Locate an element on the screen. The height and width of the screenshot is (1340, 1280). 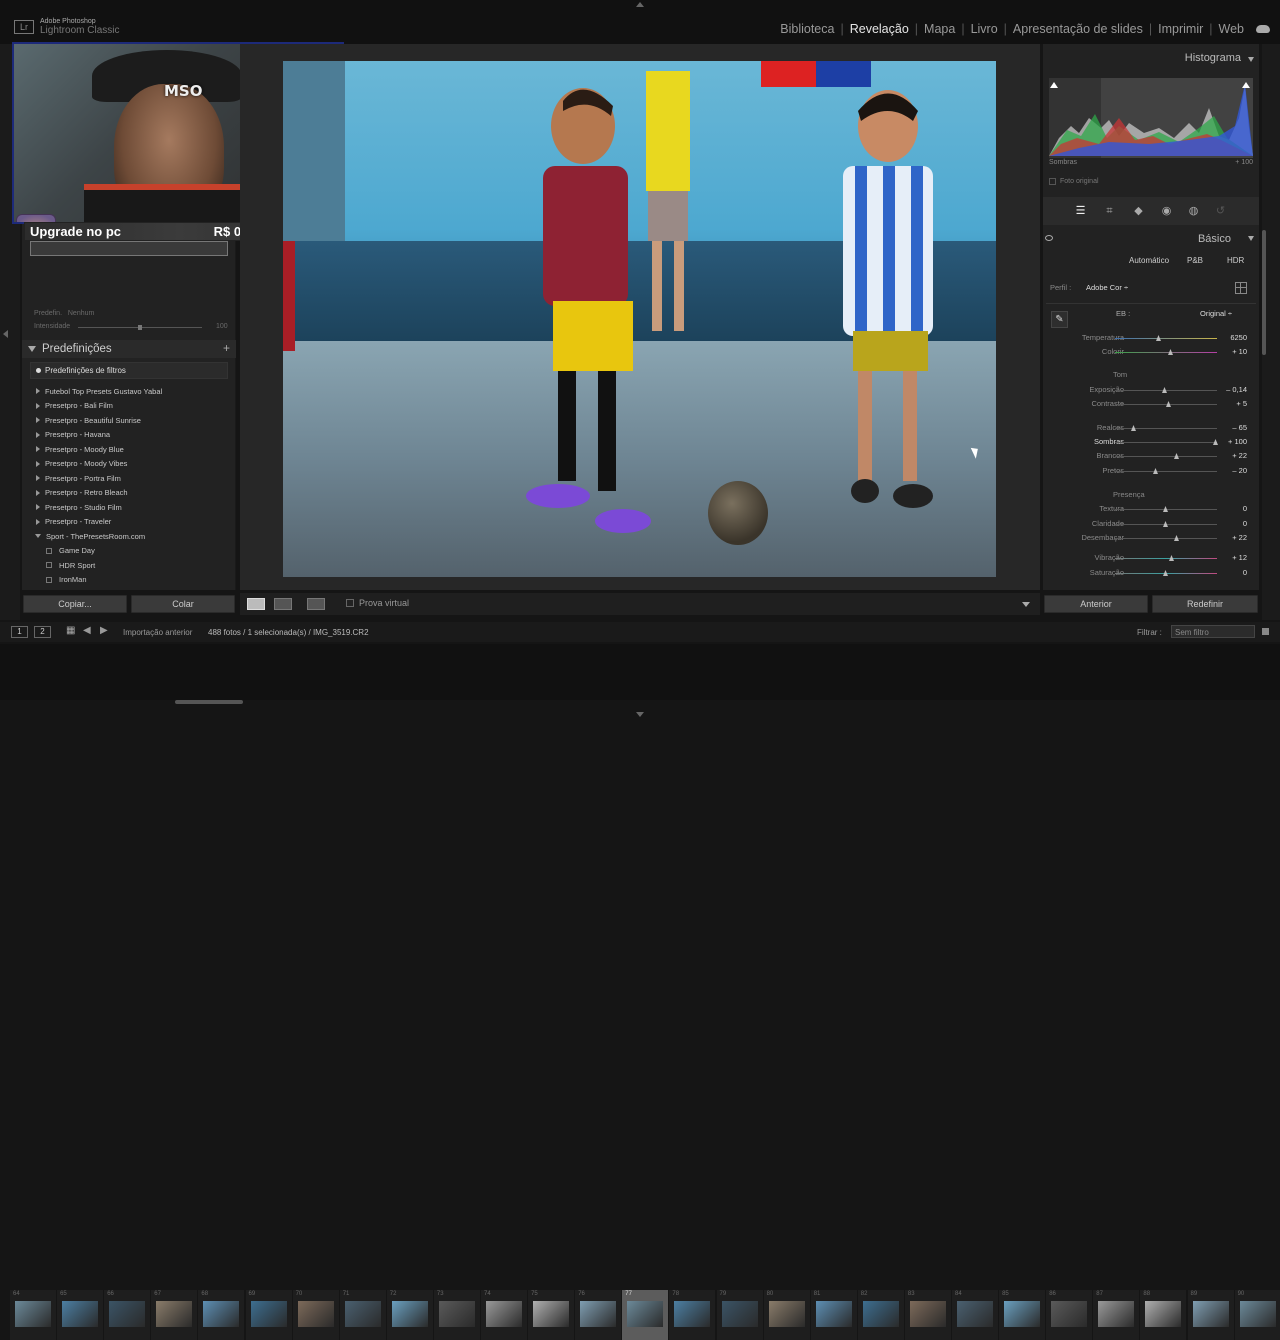
basic-collapse-icon is located at coordinates (1251, 238).